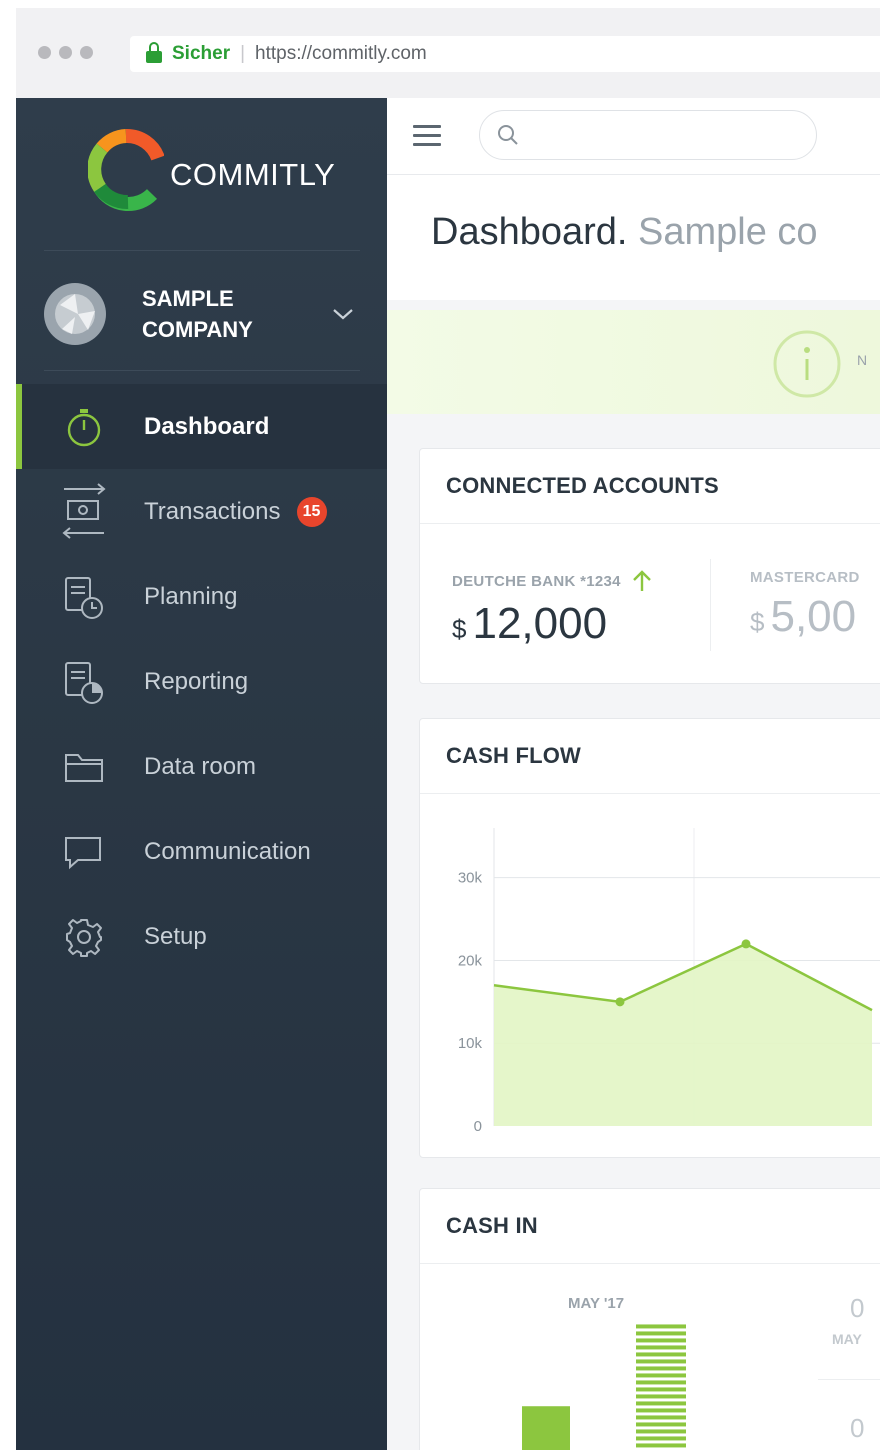  I want to click on sidebar-item-label: Planning, so click(191, 596).